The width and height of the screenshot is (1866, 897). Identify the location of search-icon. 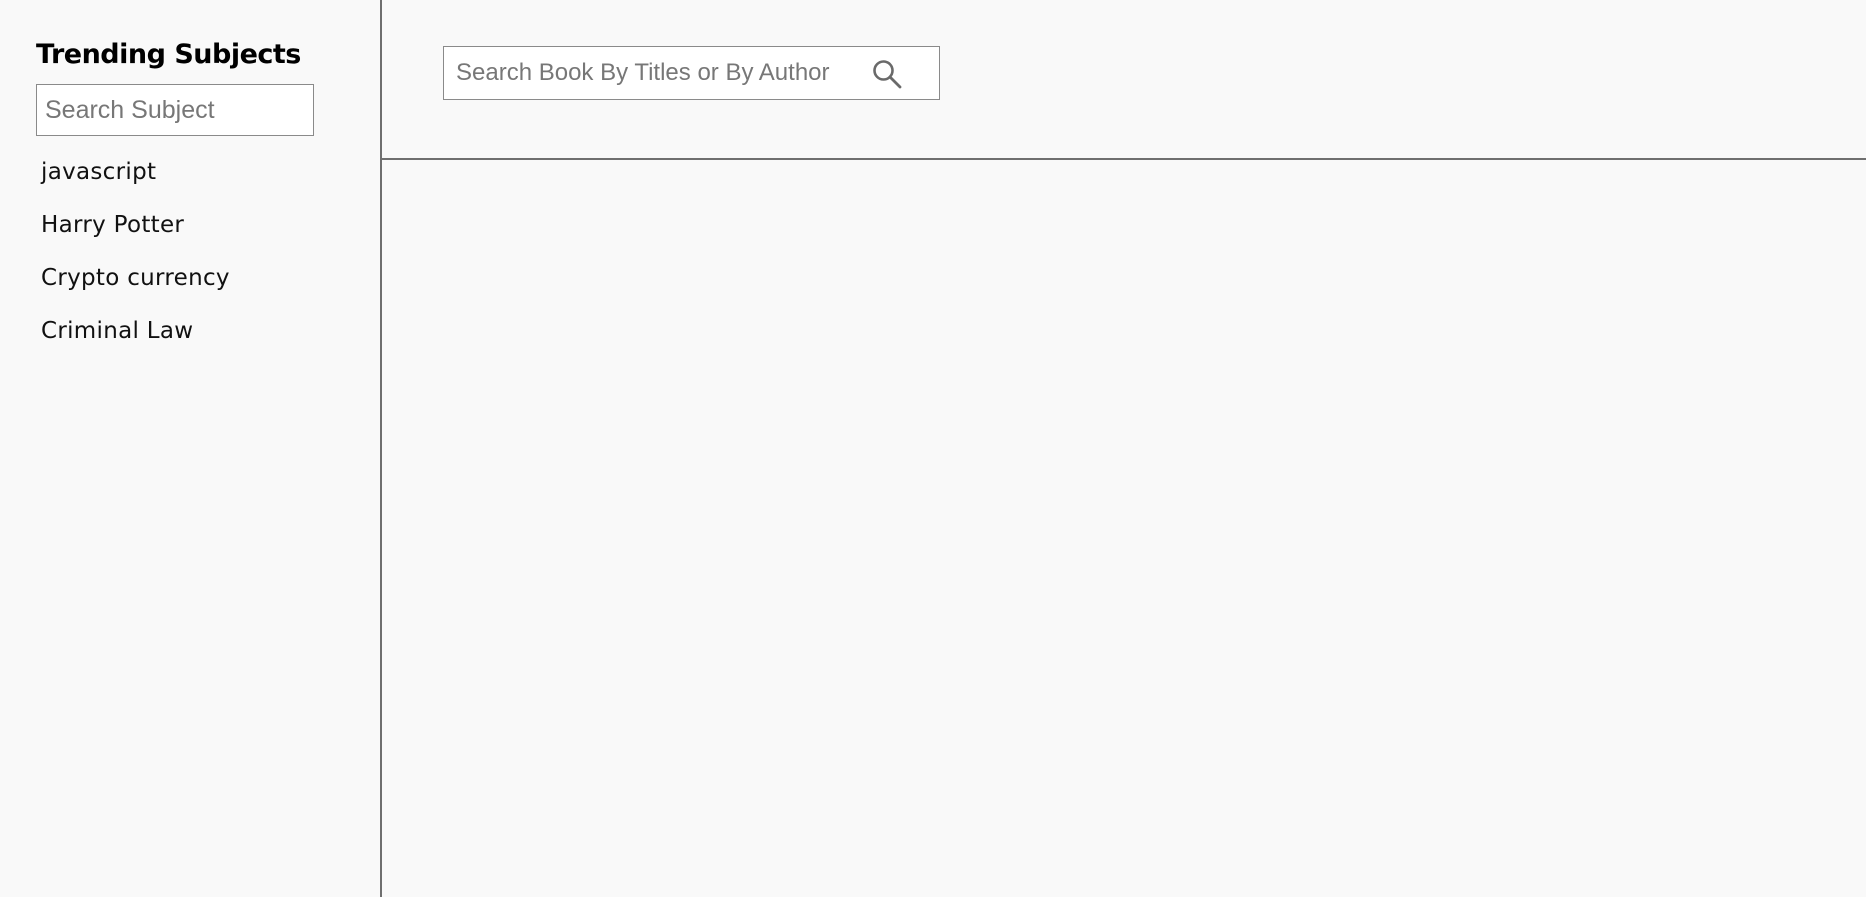
(887, 74).